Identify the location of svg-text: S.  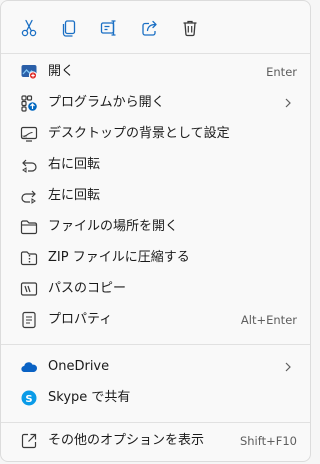
(28, 399).